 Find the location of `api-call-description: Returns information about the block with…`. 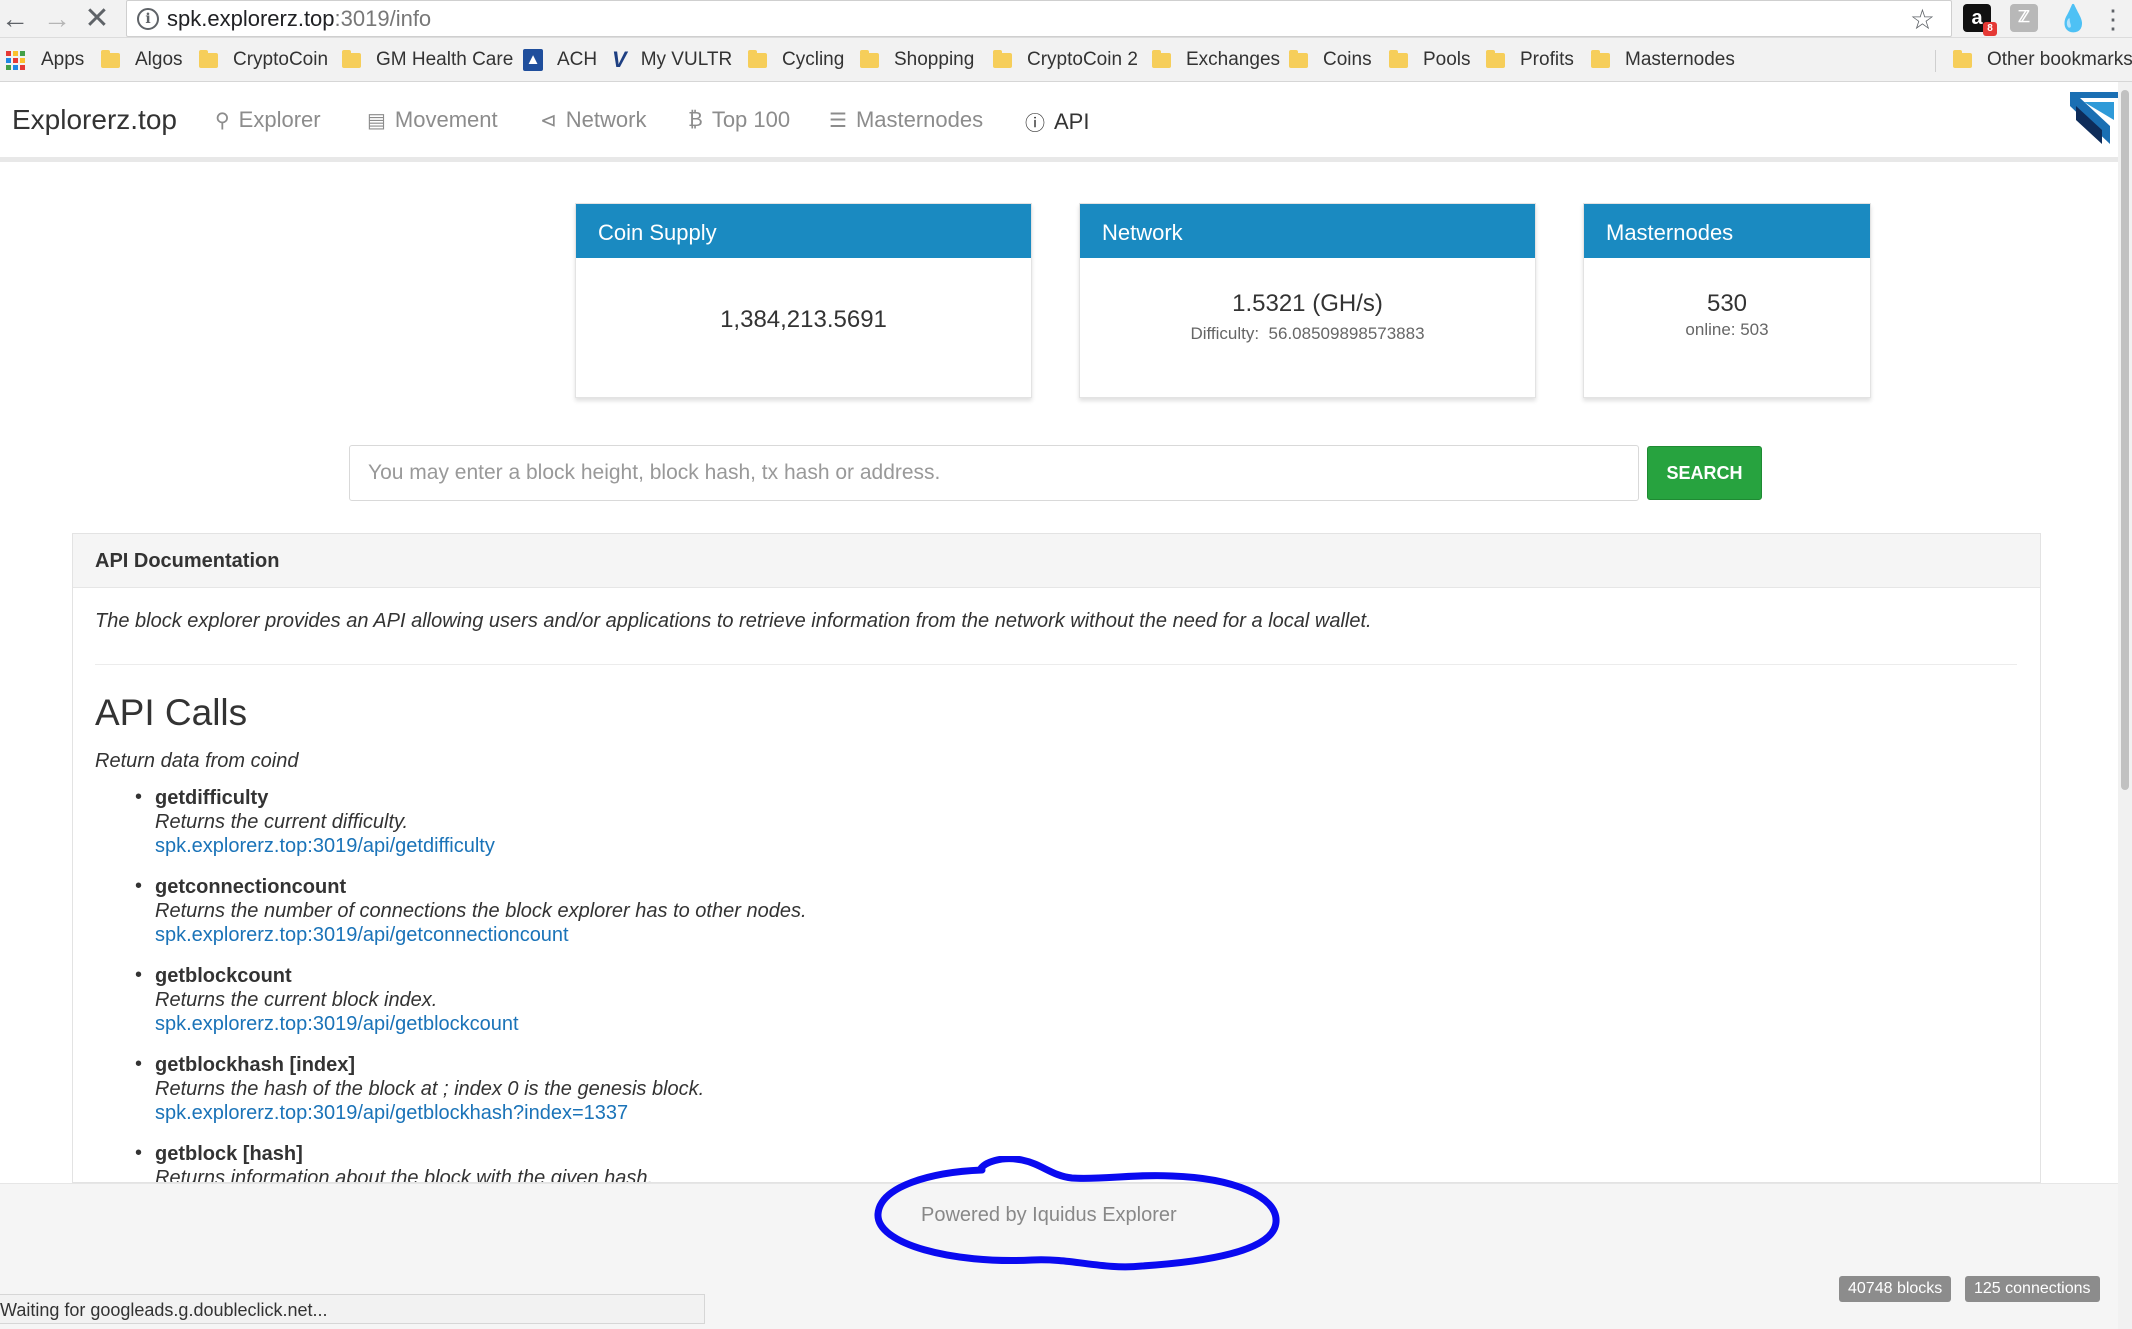

api-call-description: Returns information about the block with… is located at coordinates (404, 1175).